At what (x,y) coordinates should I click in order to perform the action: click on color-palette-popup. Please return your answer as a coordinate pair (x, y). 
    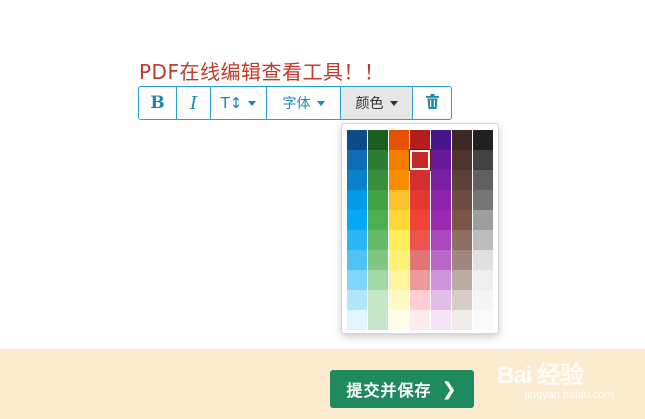
    Looking at the image, I should click on (420, 228).